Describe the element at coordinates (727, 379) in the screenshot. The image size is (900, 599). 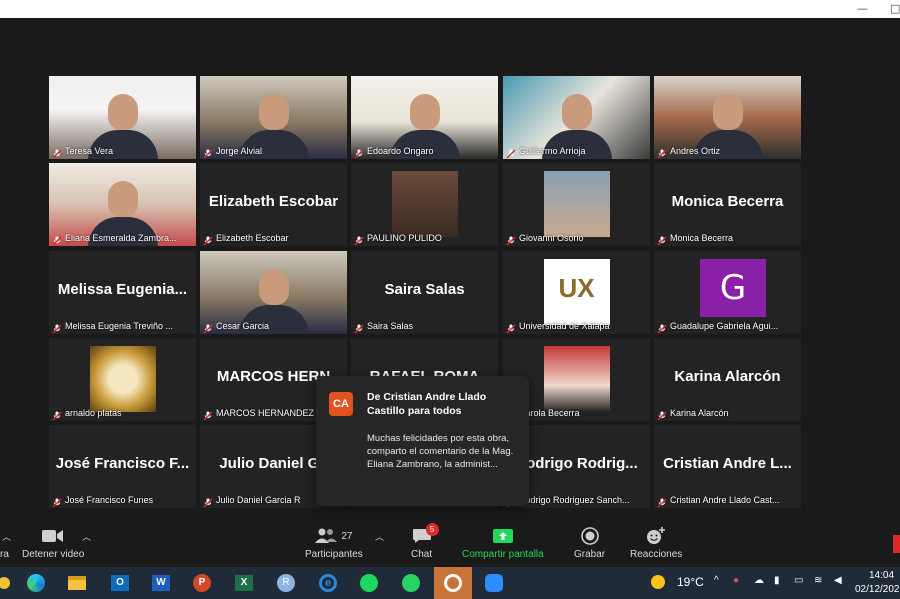
I see `participant-tile: Karina Alarcón Karina Alarcón` at that location.